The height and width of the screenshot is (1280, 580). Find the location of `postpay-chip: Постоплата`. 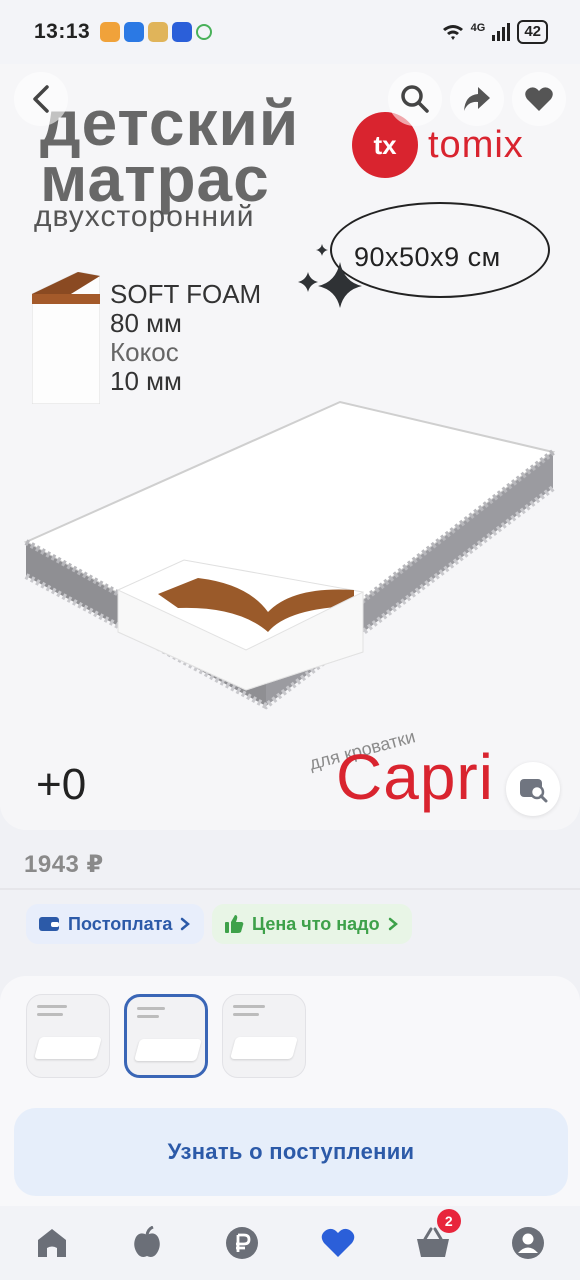

postpay-chip: Постоплата is located at coordinates (115, 924).